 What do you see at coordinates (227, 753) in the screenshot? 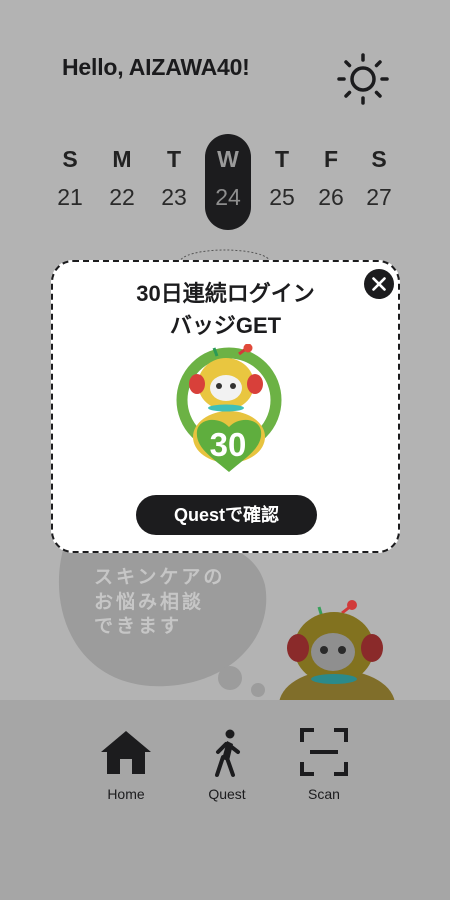
I see `walking-icon` at bounding box center [227, 753].